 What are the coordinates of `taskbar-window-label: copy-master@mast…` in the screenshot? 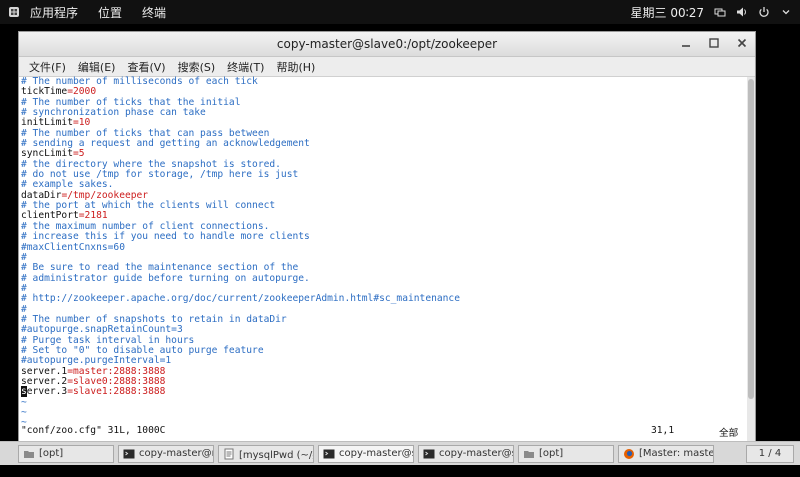 It's located at (176, 453).